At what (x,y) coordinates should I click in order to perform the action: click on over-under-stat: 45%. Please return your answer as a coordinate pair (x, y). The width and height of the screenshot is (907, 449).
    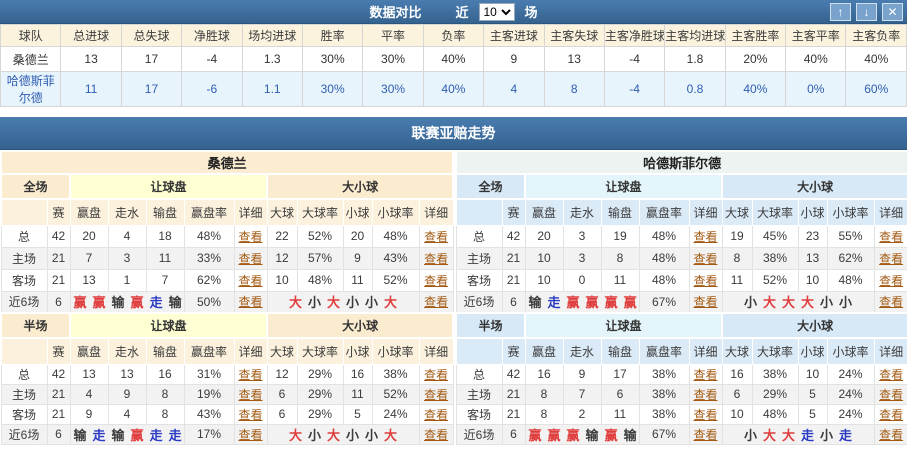
    Looking at the image, I should click on (775, 236).